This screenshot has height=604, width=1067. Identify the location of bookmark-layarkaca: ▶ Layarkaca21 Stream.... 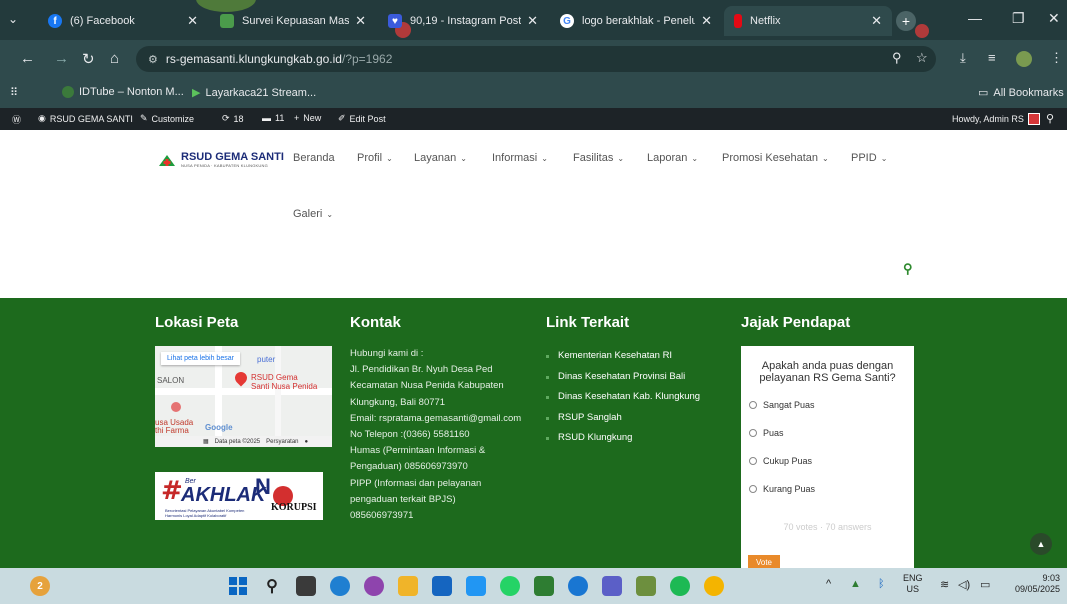
(254, 93).